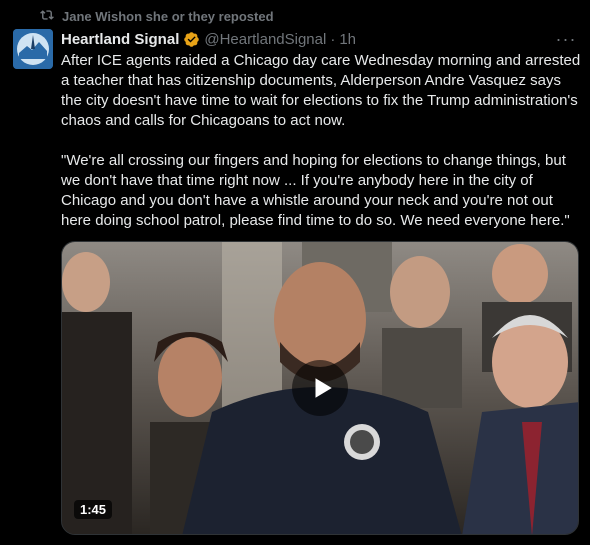  What do you see at coordinates (93, 509) in the screenshot?
I see `video-duration: 1:45` at bounding box center [93, 509].